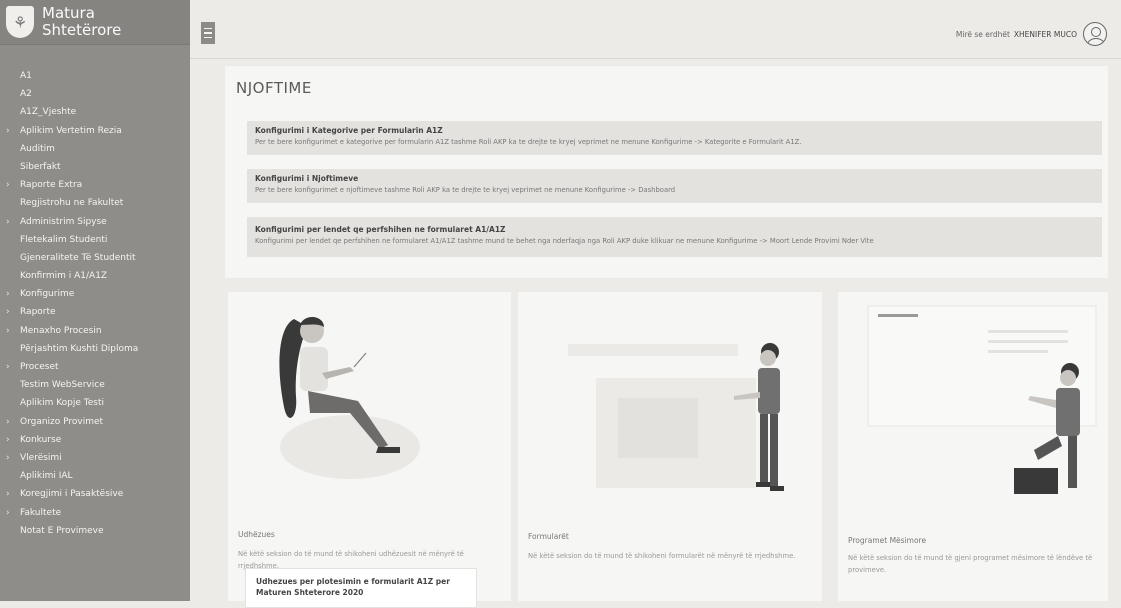 This screenshot has height=608, width=1121. Describe the element at coordinates (982, 34) in the screenshot. I see `greeting-text: Mirë se erdhët` at that location.